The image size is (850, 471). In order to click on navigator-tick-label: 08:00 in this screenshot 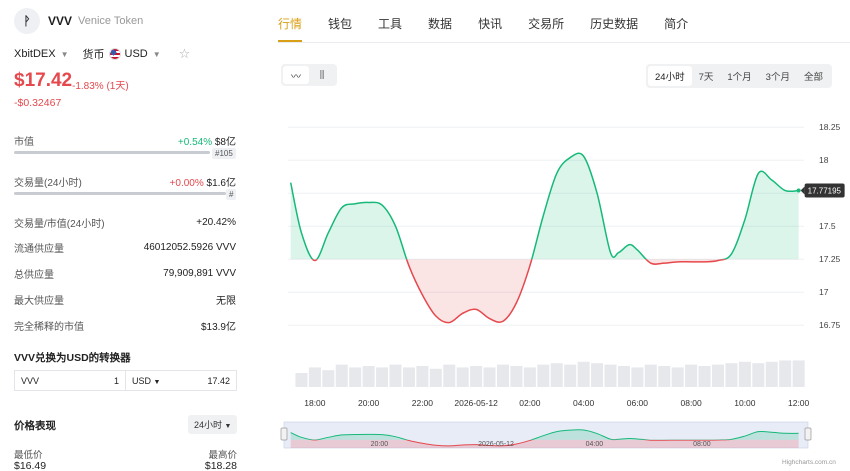, I will do `click(702, 444)`.